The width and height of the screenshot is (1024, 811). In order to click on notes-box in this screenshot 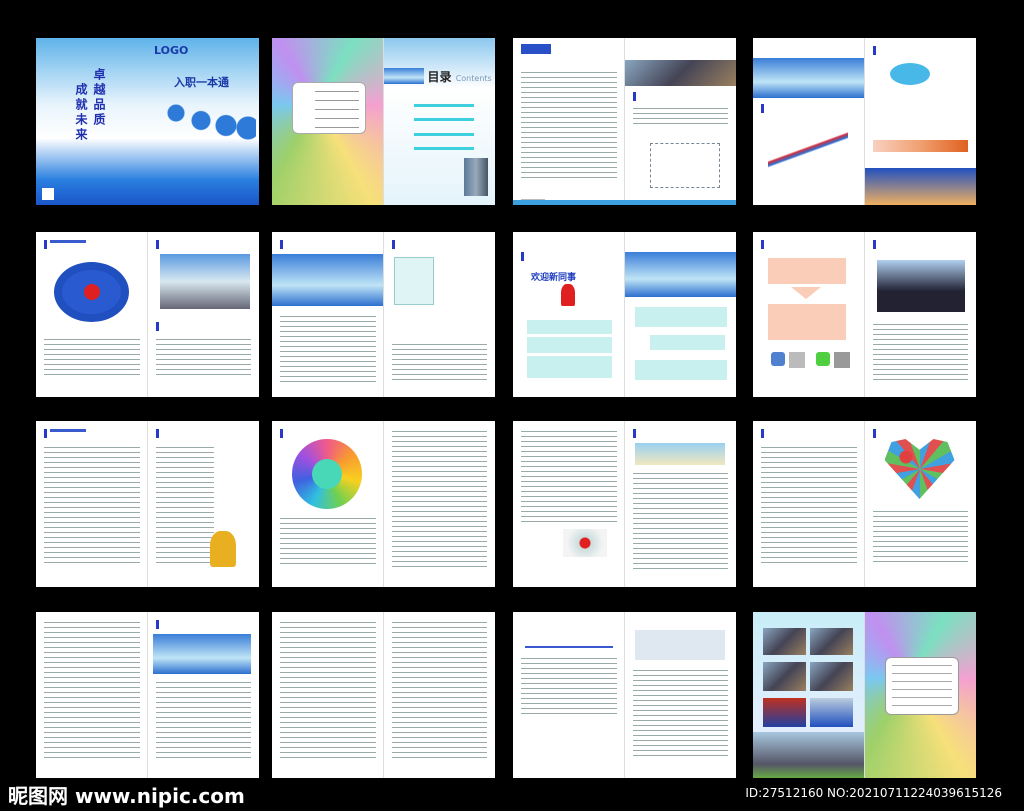, I will do `click(921, 686)`.